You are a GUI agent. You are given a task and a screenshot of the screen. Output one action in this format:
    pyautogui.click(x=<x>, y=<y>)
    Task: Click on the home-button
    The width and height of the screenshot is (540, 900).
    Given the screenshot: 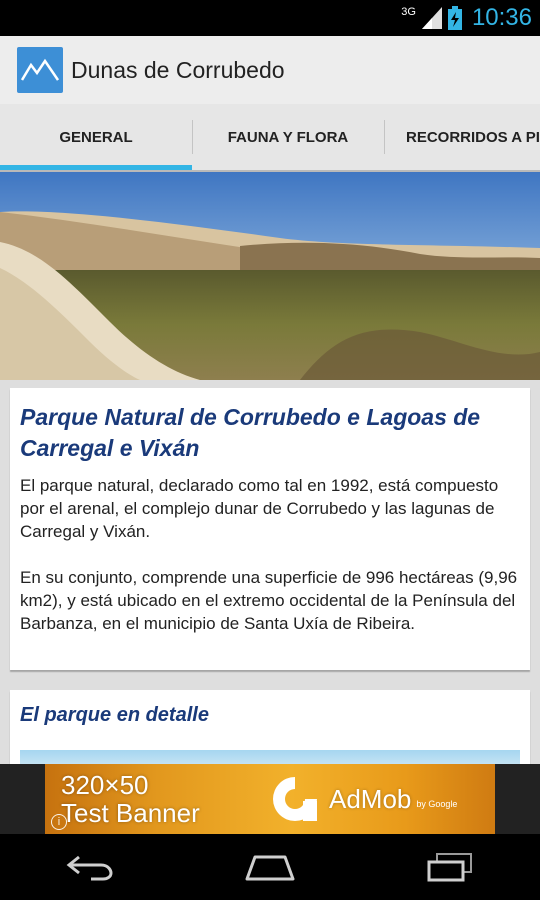 What is the action you would take?
    pyautogui.click(x=270, y=867)
    